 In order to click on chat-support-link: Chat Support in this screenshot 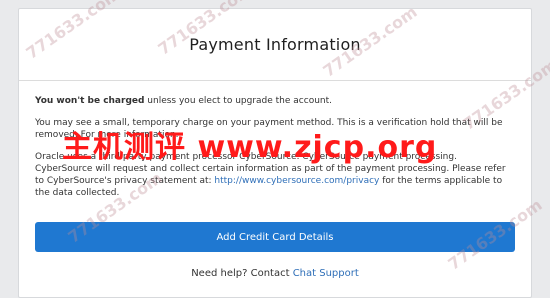, I will do `click(326, 273)`.